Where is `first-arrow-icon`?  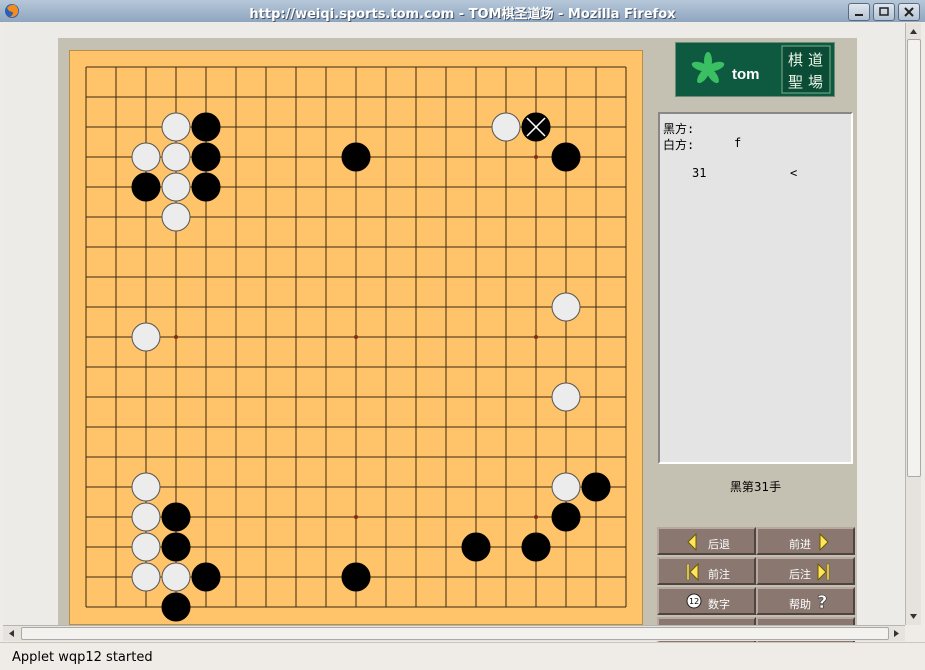
first-arrow-icon is located at coordinates (692, 572).